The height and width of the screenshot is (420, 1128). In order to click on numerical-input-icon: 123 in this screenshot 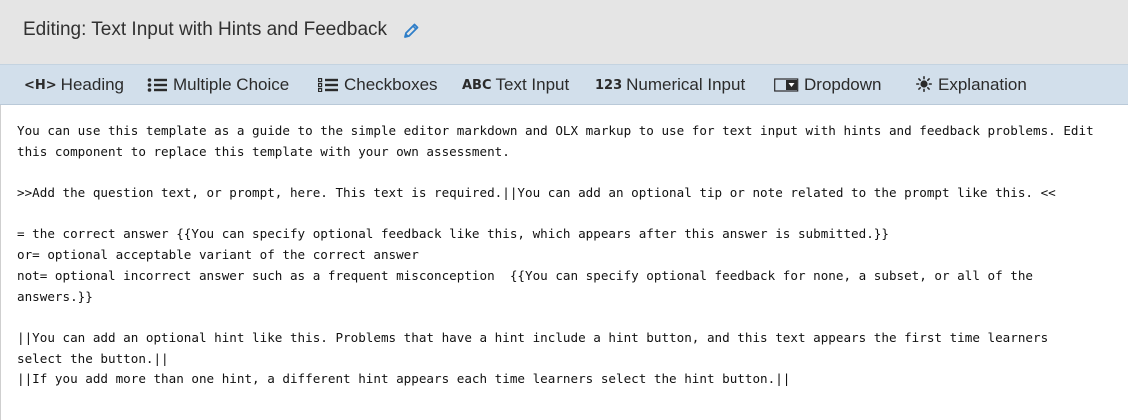, I will do `click(609, 85)`.